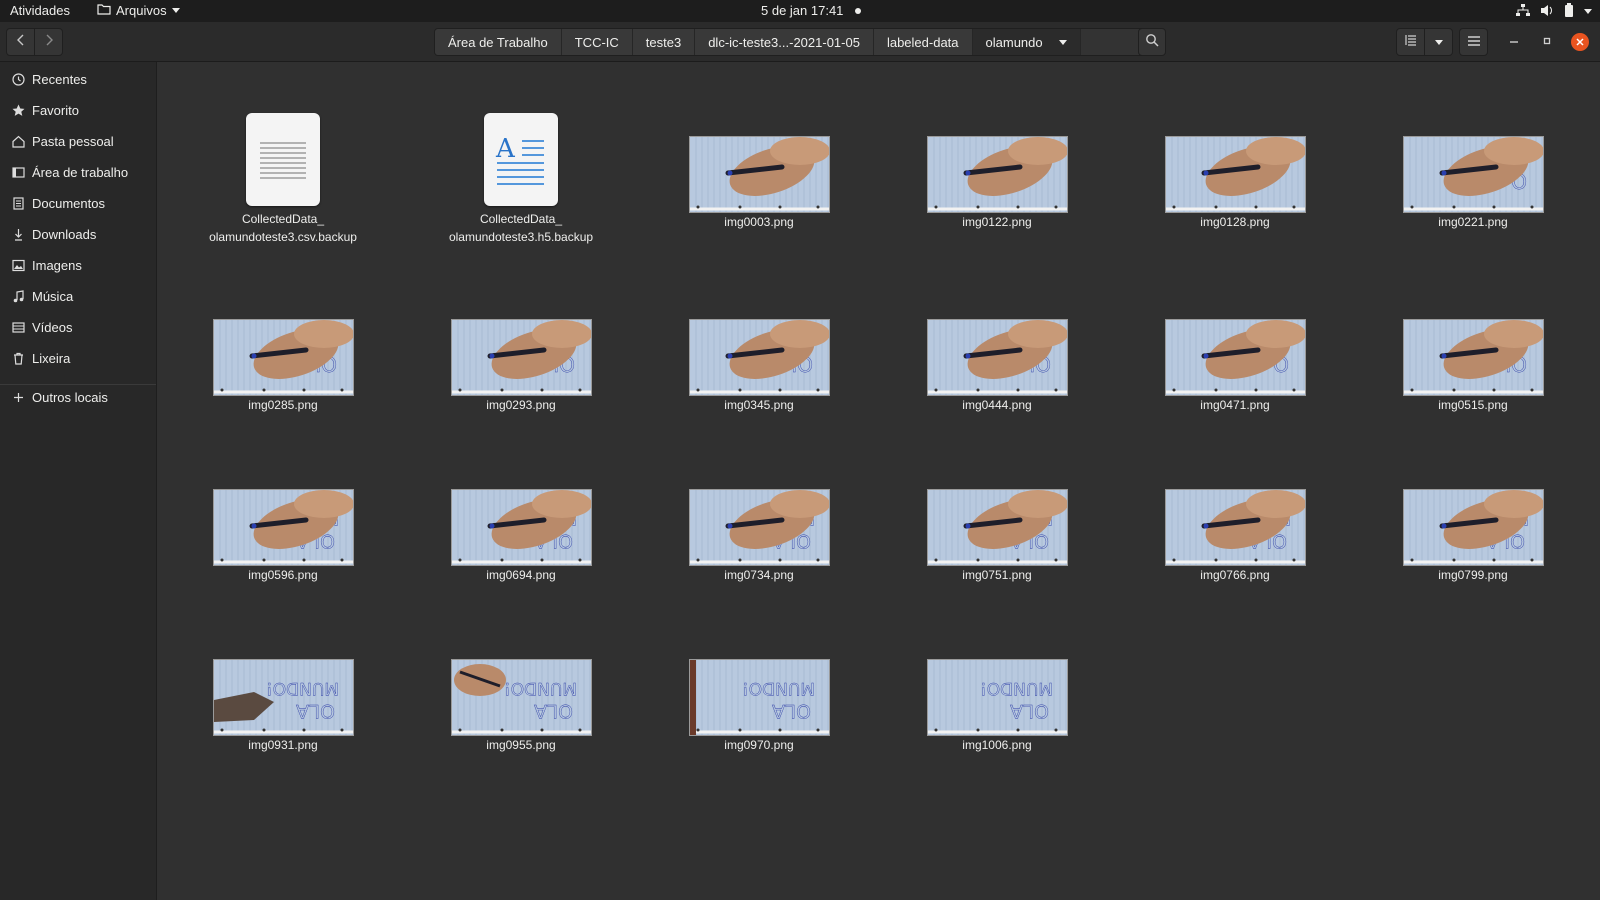  I want to click on text-file-icon, so click(283, 159).